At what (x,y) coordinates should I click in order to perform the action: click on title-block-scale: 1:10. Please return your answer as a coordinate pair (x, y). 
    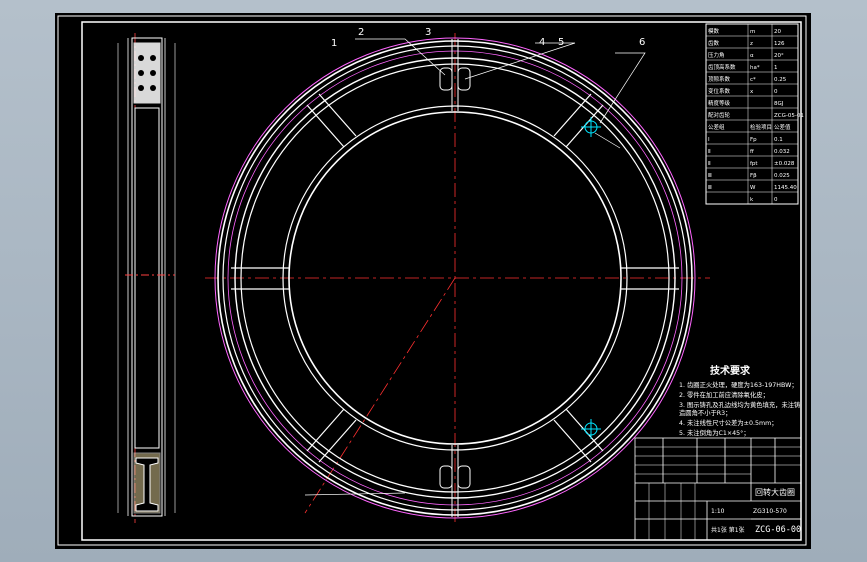
    Looking at the image, I should click on (718, 511).